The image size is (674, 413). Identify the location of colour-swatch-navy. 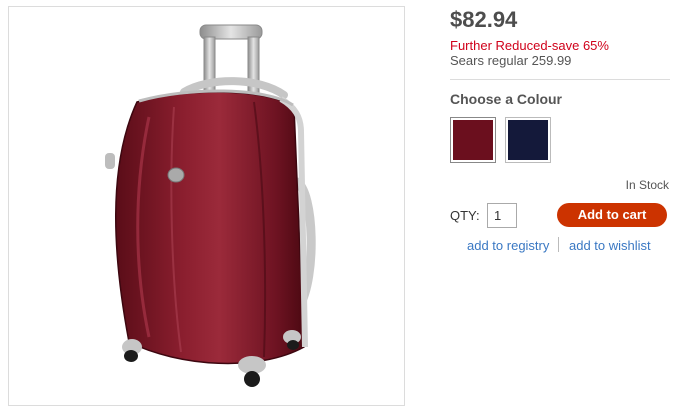
(528, 140).